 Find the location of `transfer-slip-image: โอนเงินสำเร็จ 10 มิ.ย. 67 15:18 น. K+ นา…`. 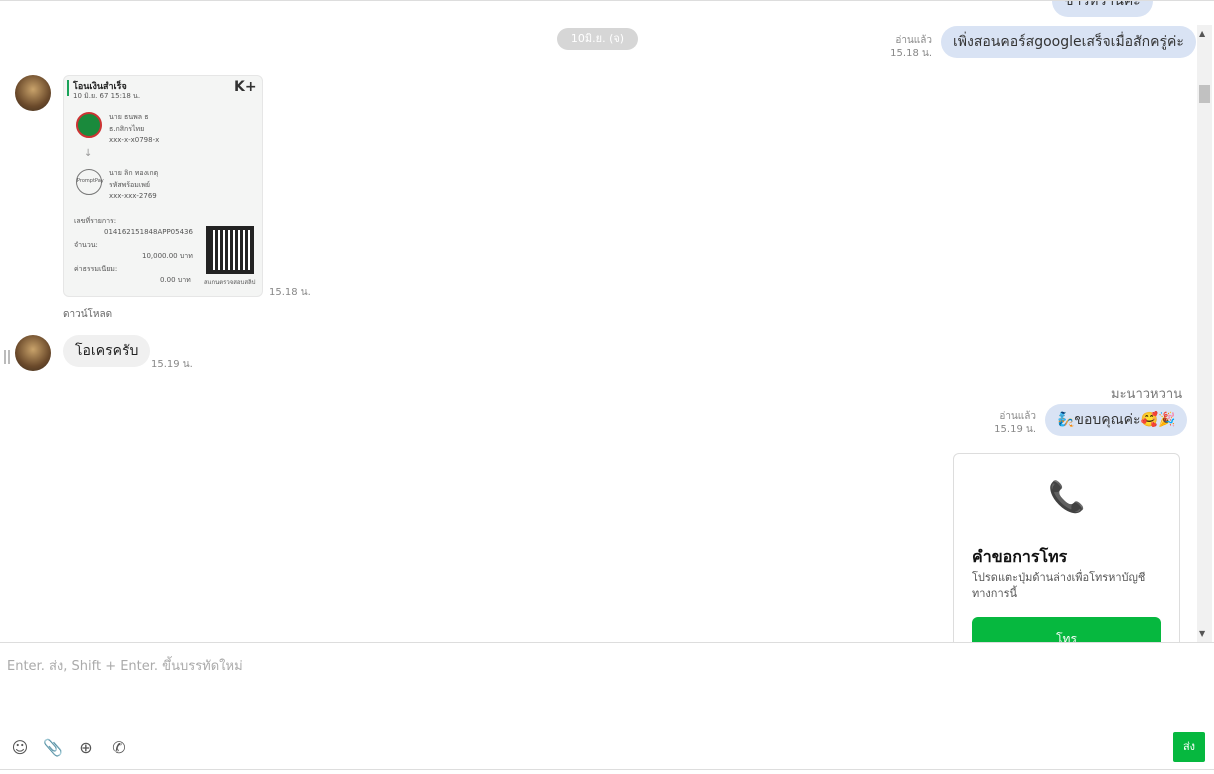

transfer-slip-image: โอนเงินสำเร็จ 10 มิ.ย. 67 15:18 น. K+ นา… is located at coordinates (163, 186).